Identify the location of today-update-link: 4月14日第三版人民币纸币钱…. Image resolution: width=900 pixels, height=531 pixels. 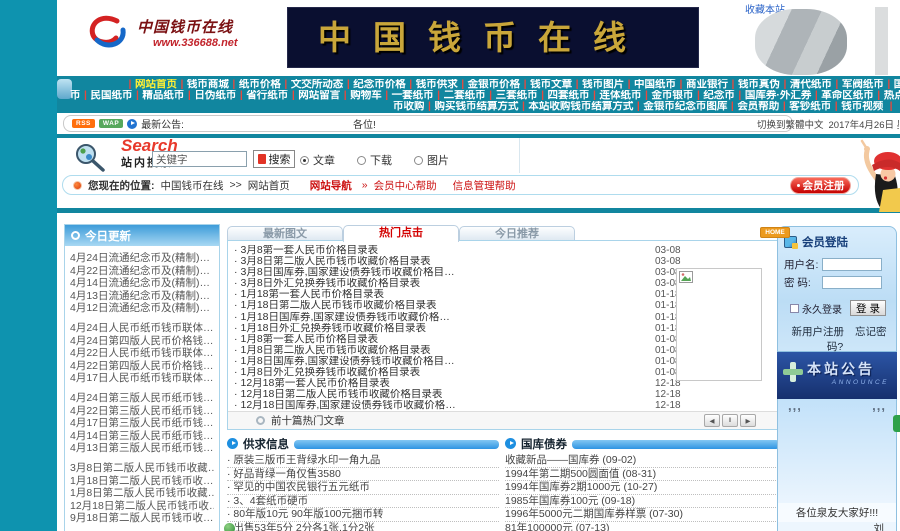
(142, 436).